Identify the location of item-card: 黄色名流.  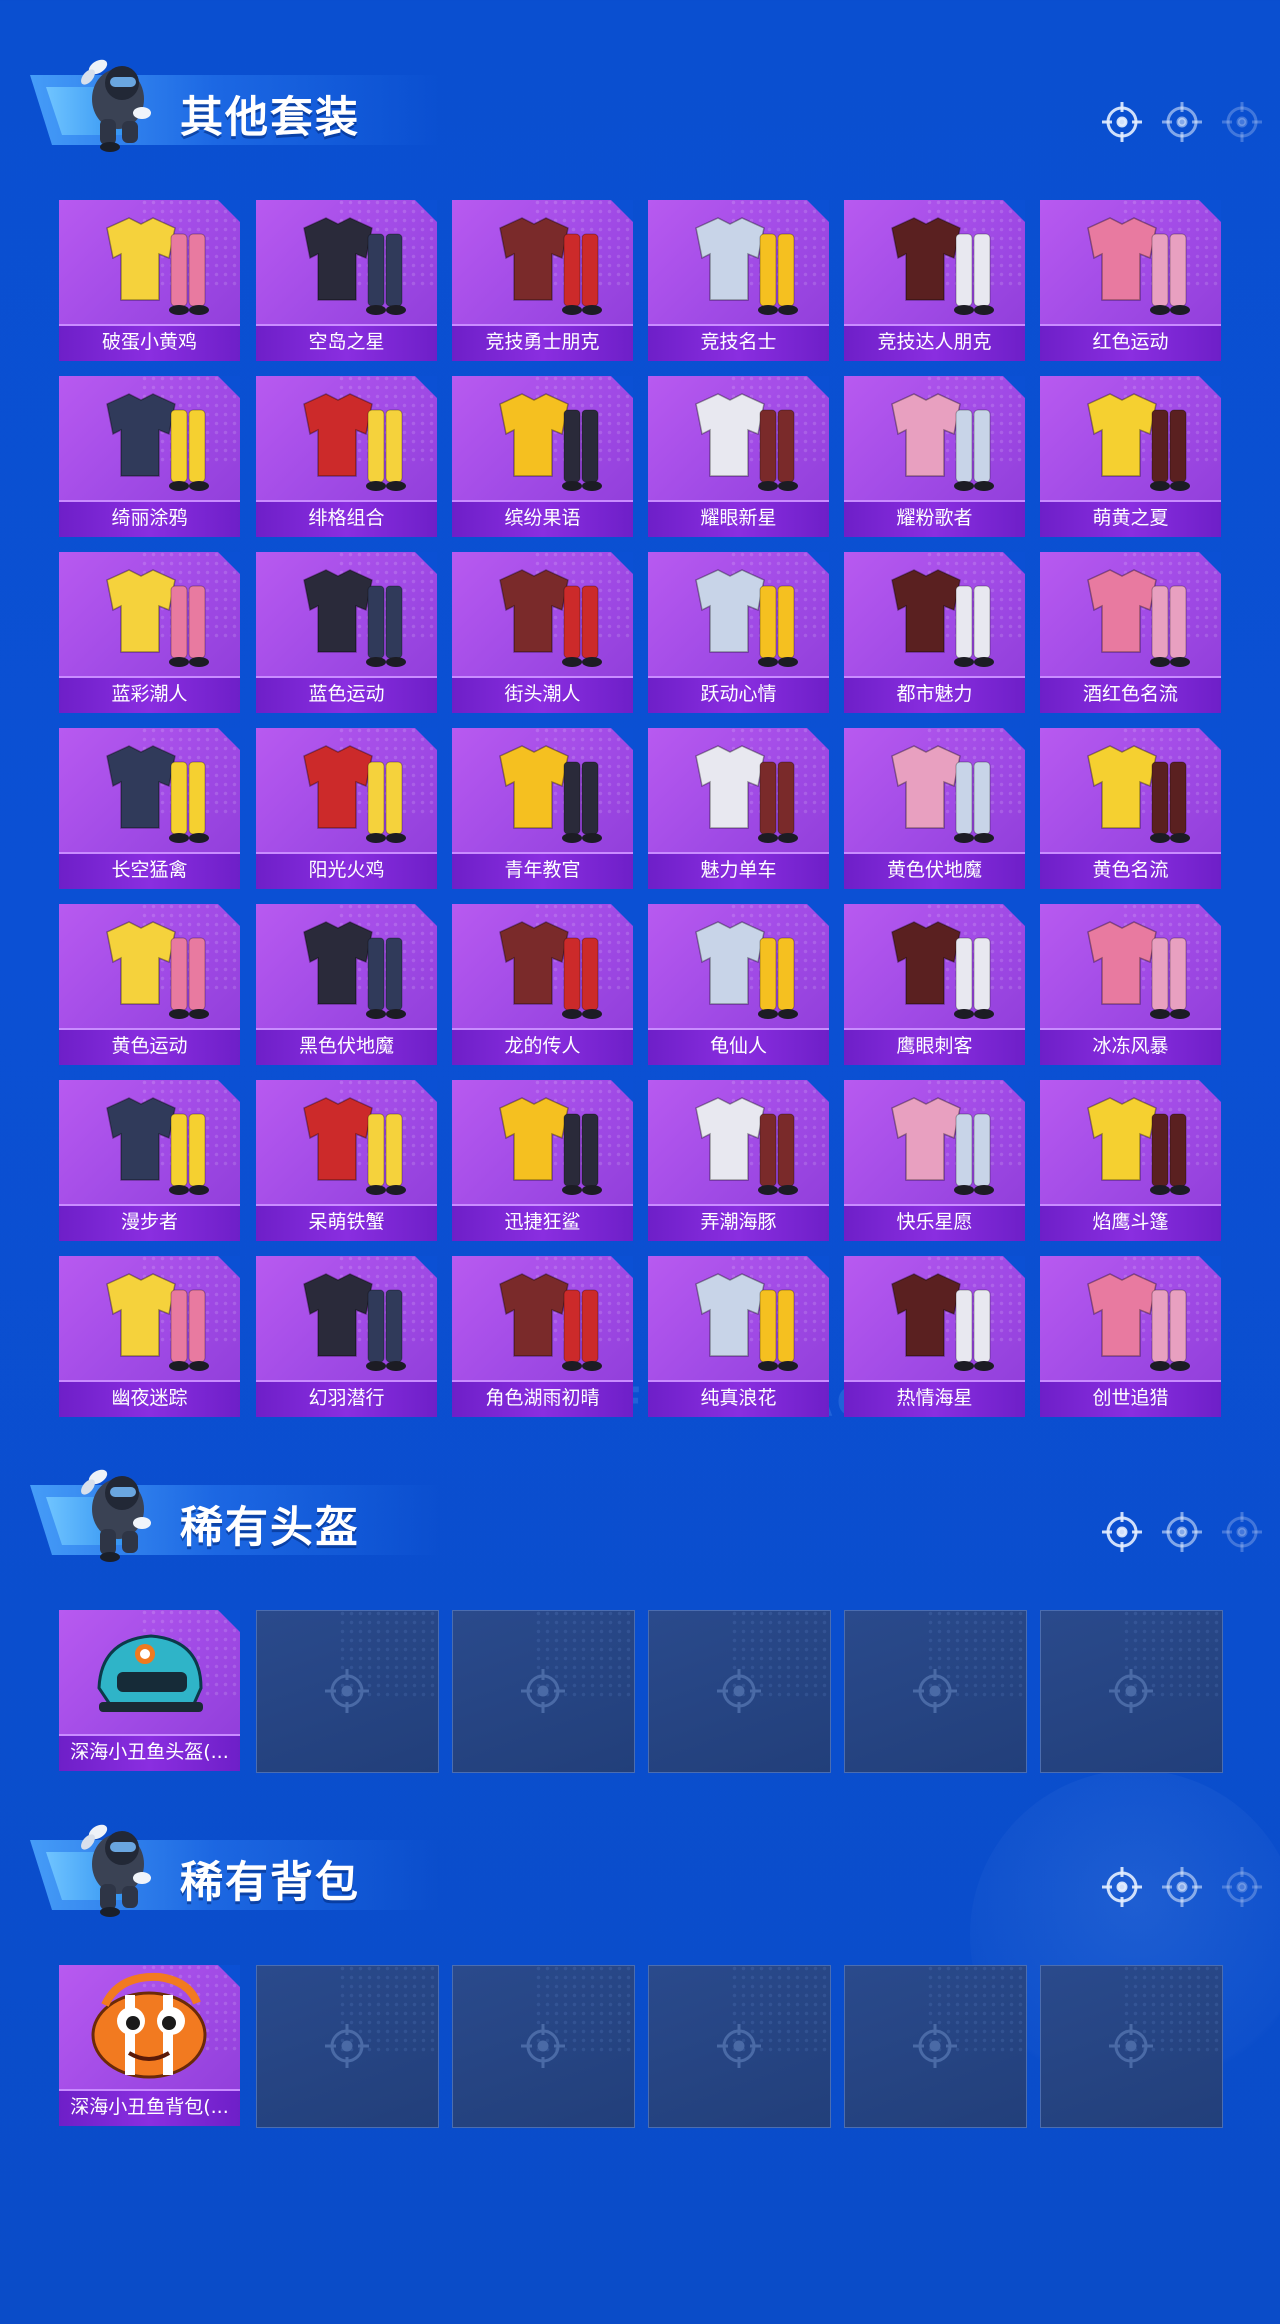
(1130, 808).